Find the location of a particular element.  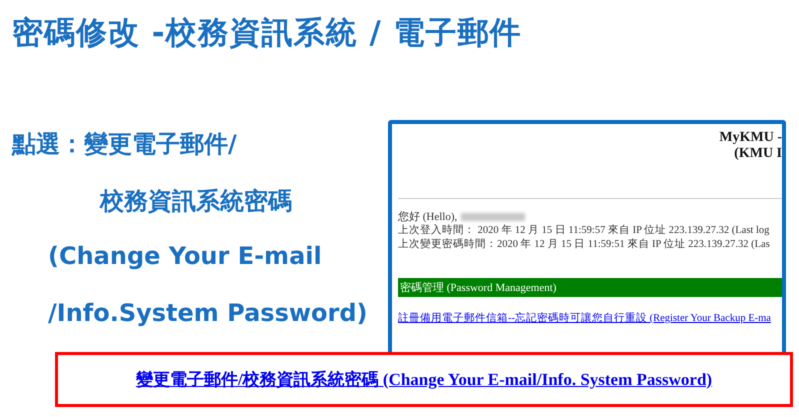

login-info: 上次登入時間： 2020 年 12 月 15 日 11:59:57 來自 IP 位址 223.139.27.32 (Last log is located at coordinates (584, 231).